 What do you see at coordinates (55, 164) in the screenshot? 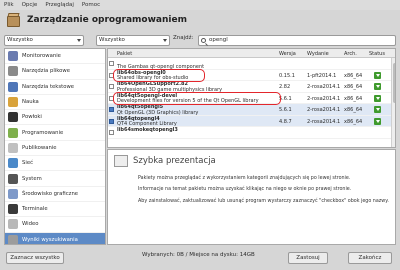
I see `sidebar-item: Sieć` at bounding box center [55, 164].